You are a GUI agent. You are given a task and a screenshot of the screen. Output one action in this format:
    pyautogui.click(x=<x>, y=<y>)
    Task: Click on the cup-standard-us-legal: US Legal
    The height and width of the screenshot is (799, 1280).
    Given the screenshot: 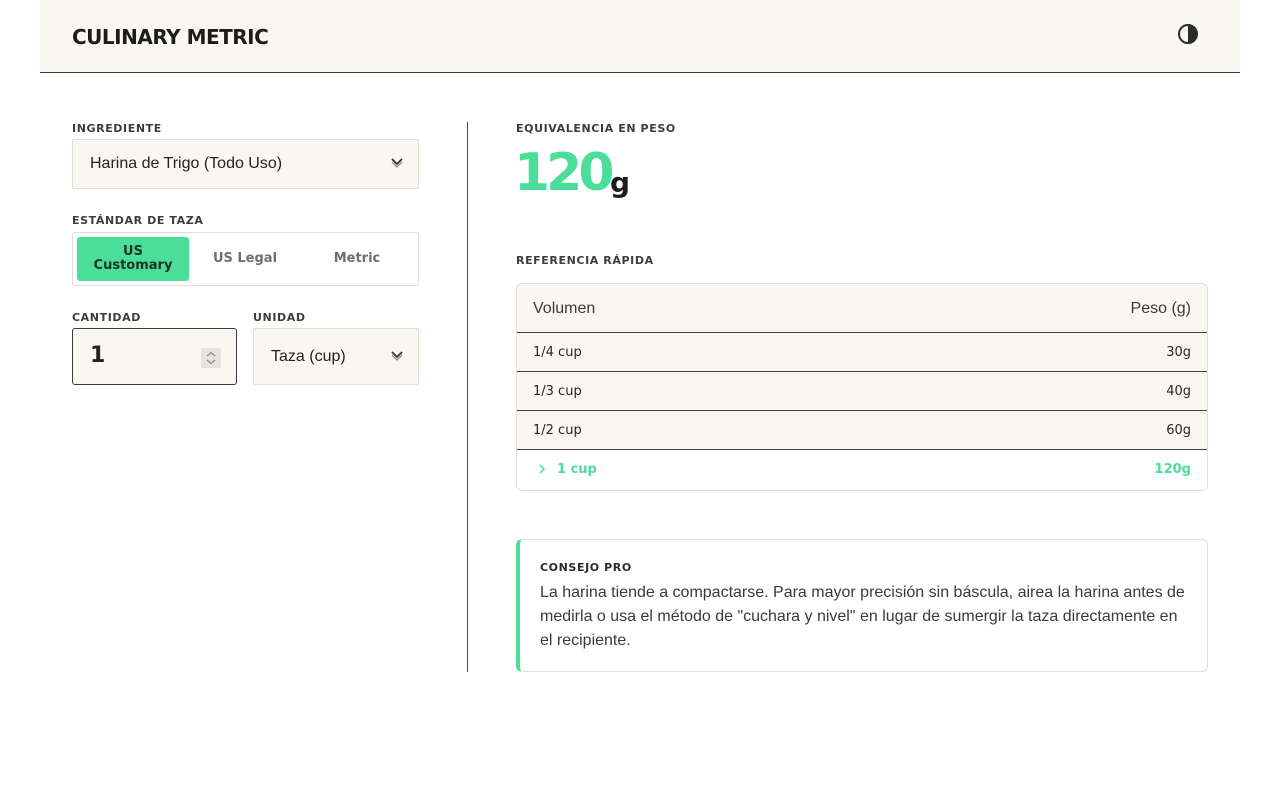 What is the action you would take?
    pyautogui.click(x=245, y=259)
    